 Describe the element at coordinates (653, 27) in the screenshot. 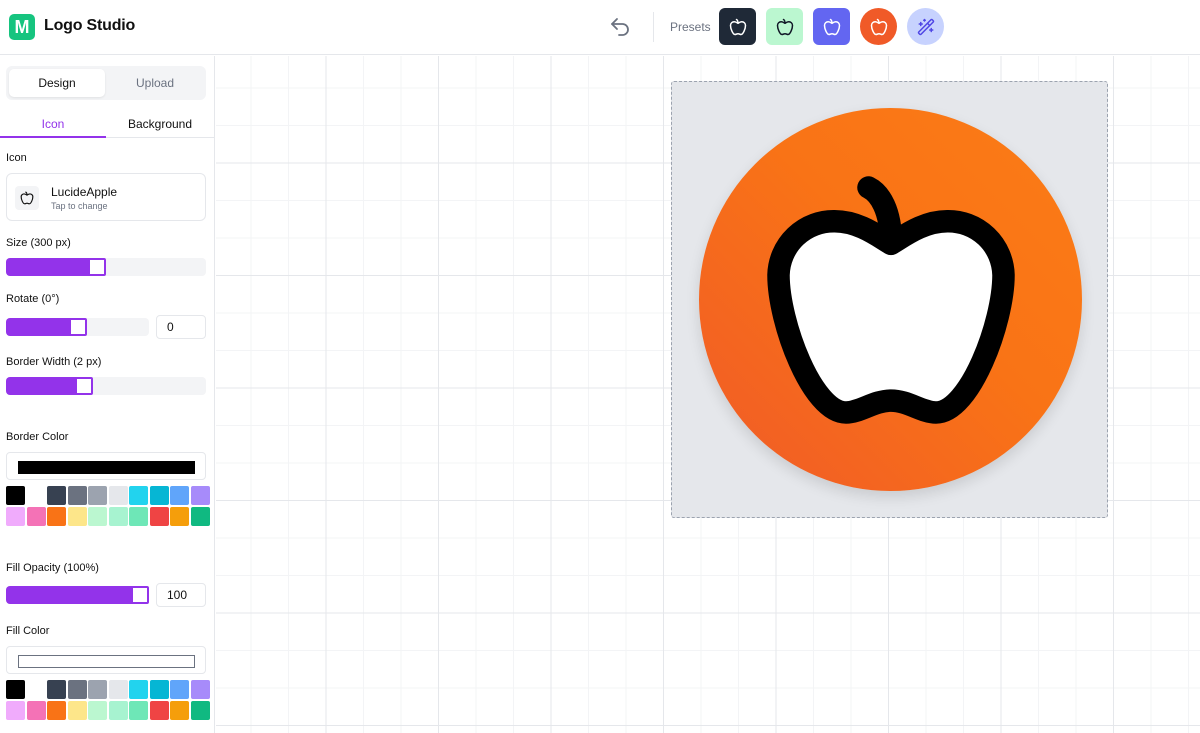

I see `header-divider` at that location.